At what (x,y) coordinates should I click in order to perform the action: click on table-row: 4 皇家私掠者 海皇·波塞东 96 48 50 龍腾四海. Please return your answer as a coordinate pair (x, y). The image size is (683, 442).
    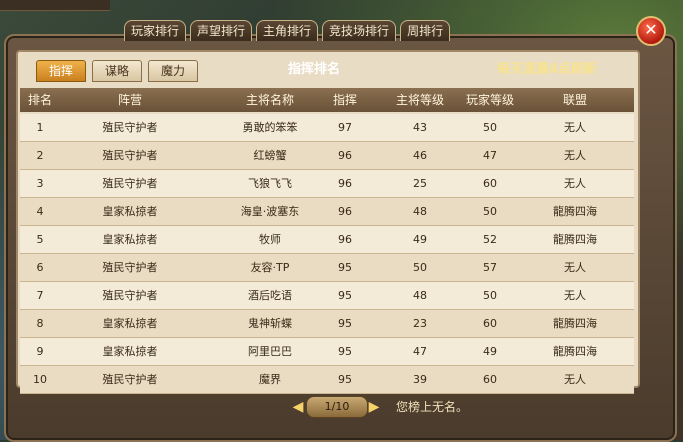
    Looking at the image, I should click on (327, 212).